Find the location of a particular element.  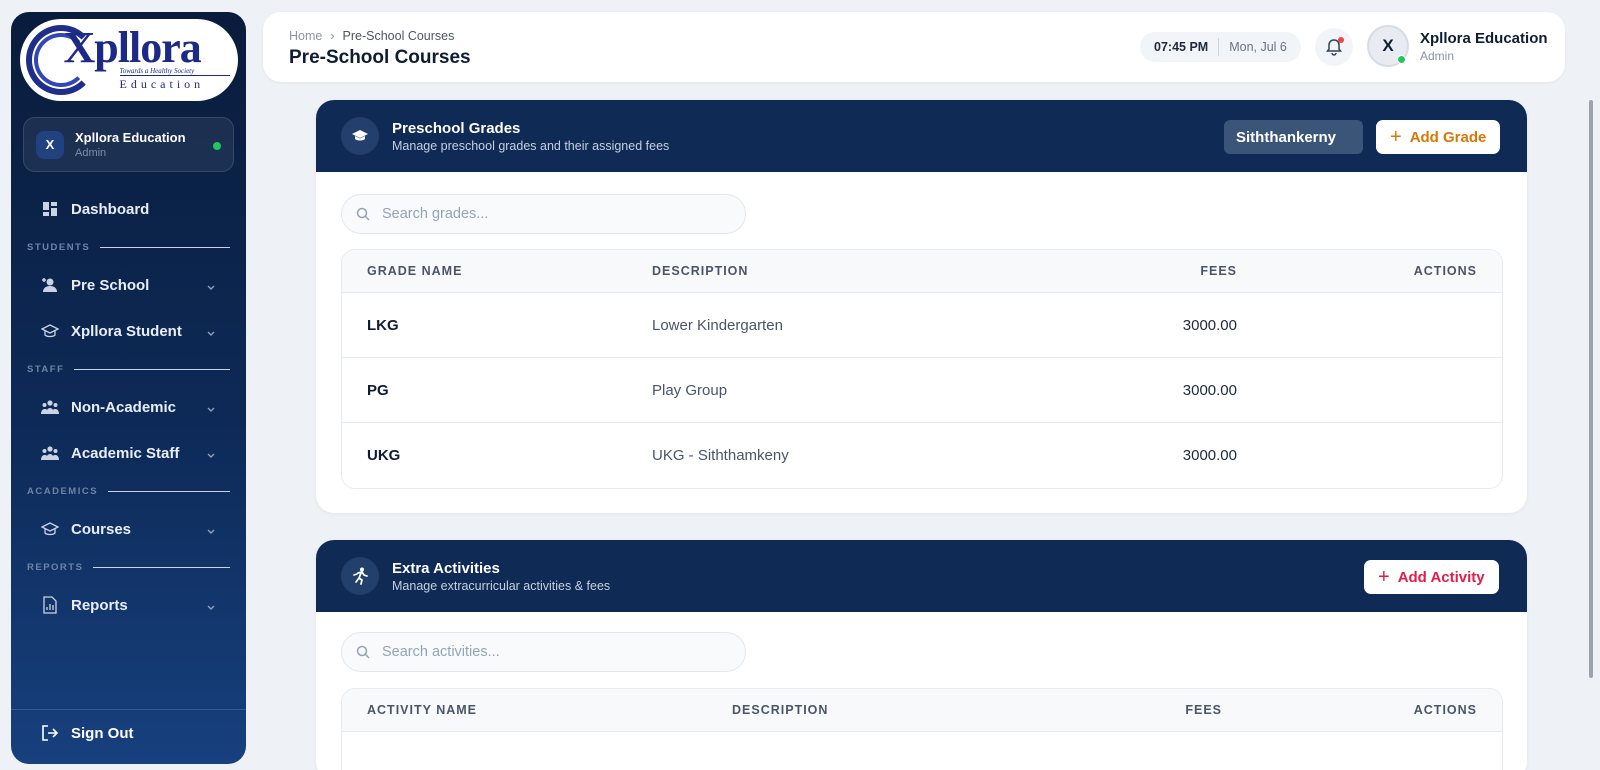

sidebar-item-label: Pre School is located at coordinates (110, 285).